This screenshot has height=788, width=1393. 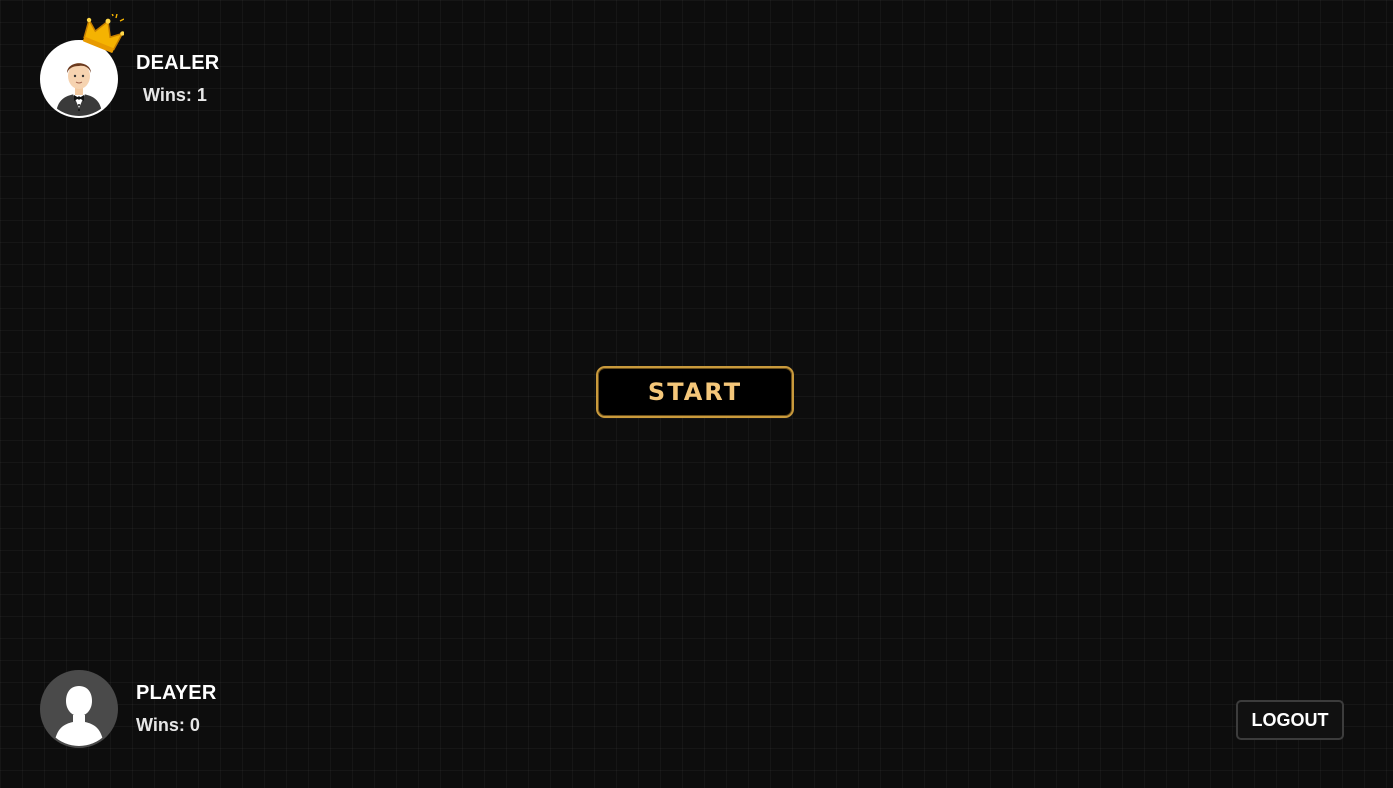 What do you see at coordinates (82, 66) in the screenshot?
I see `dealer-avatar-wrap` at bounding box center [82, 66].